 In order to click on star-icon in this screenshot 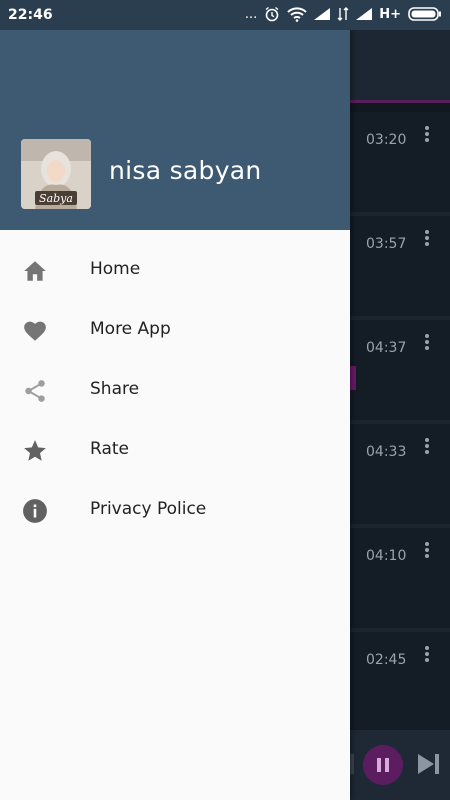, I will do `click(35, 450)`.